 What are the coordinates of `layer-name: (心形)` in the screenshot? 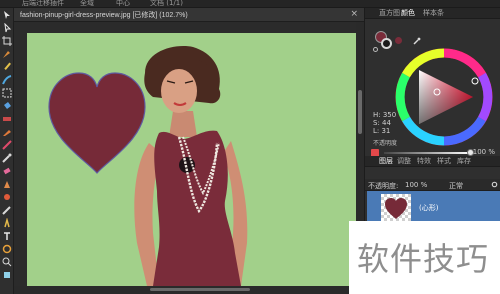 It's located at (429, 208).